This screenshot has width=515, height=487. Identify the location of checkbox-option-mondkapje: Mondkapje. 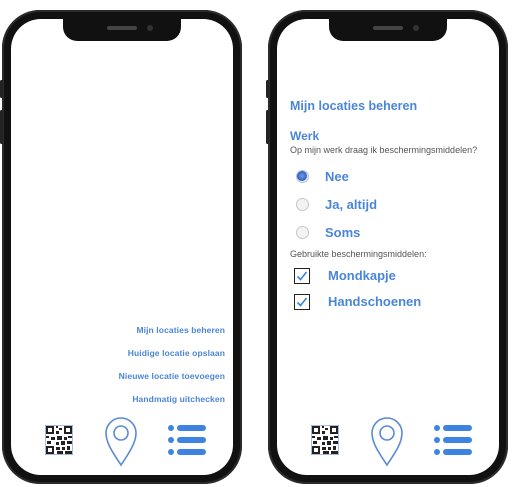
(390, 276).